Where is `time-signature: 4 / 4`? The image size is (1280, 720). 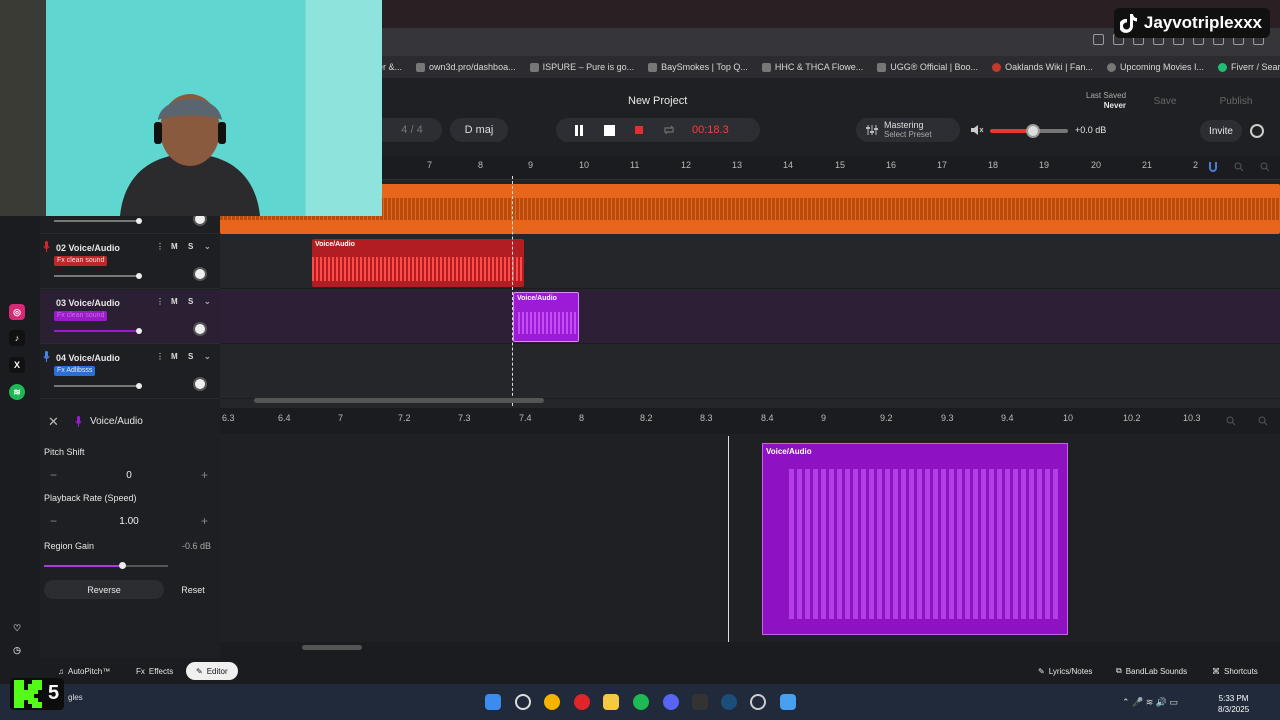
time-signature: 4 / 4 is located at coordinates (412, 130).